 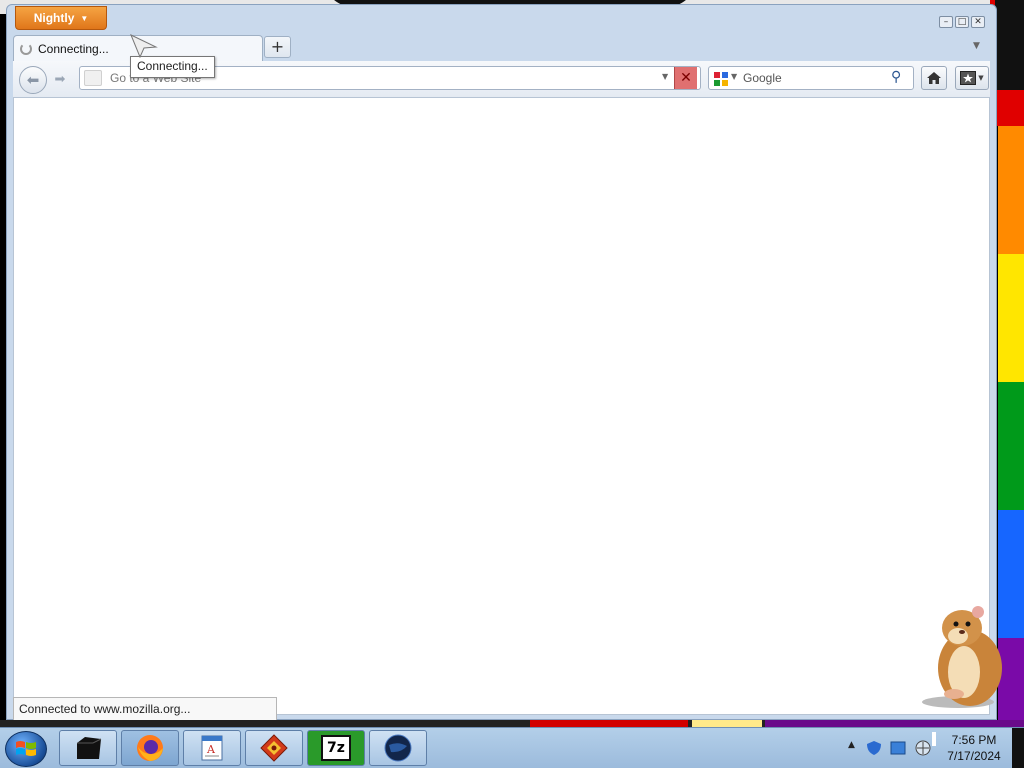 I want to click on taskbar-app-7zip: 7z, so click(x=336, y=748).